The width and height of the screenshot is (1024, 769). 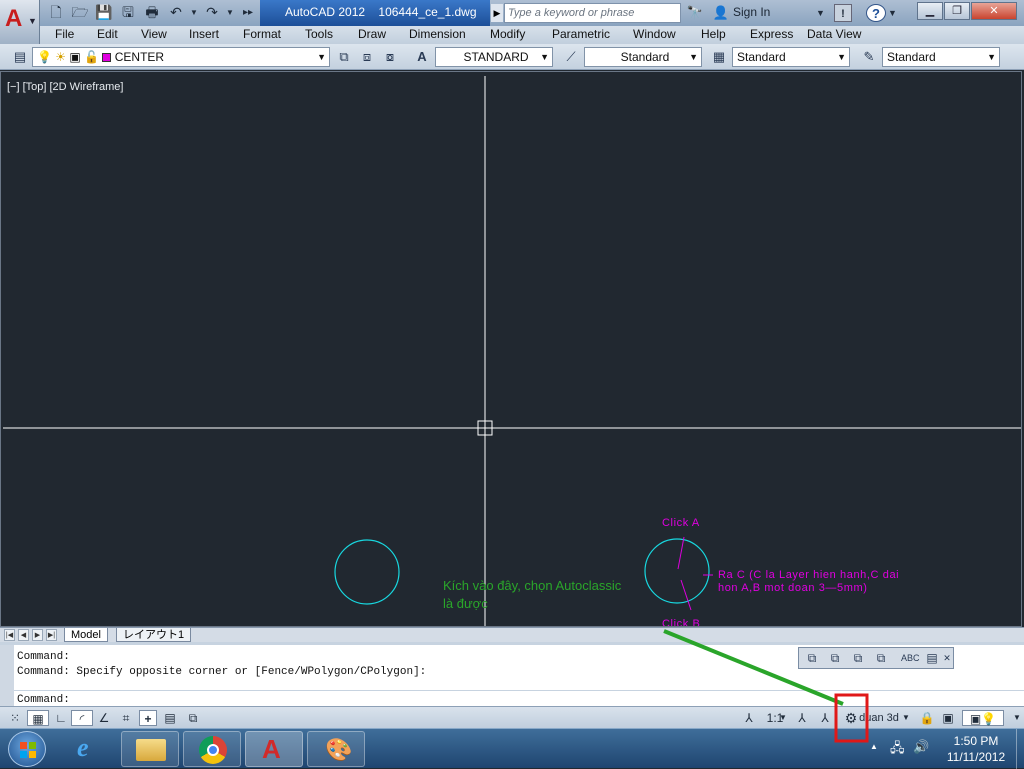 I want to click on binoculars-icon: 🔭, so click(x=695, y=13).